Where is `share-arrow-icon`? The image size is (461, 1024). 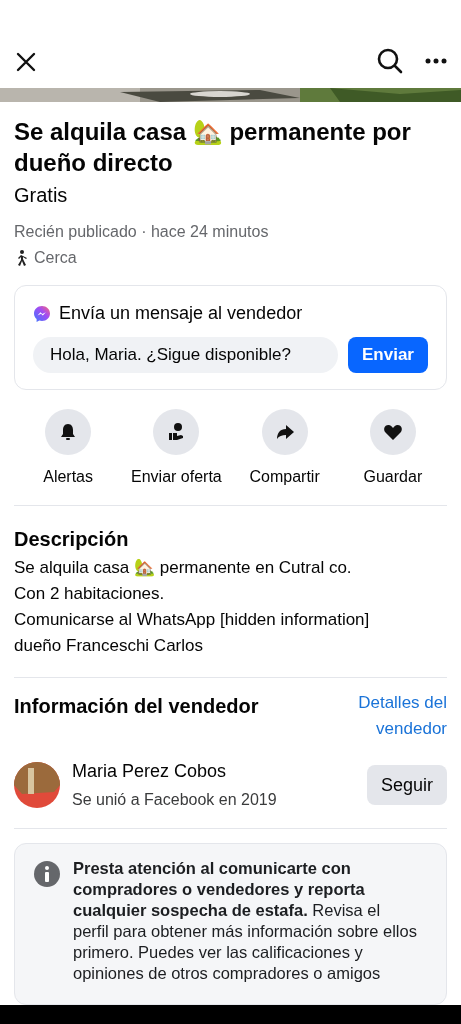
share-arrow-icon is located at coordinates (284, 432).